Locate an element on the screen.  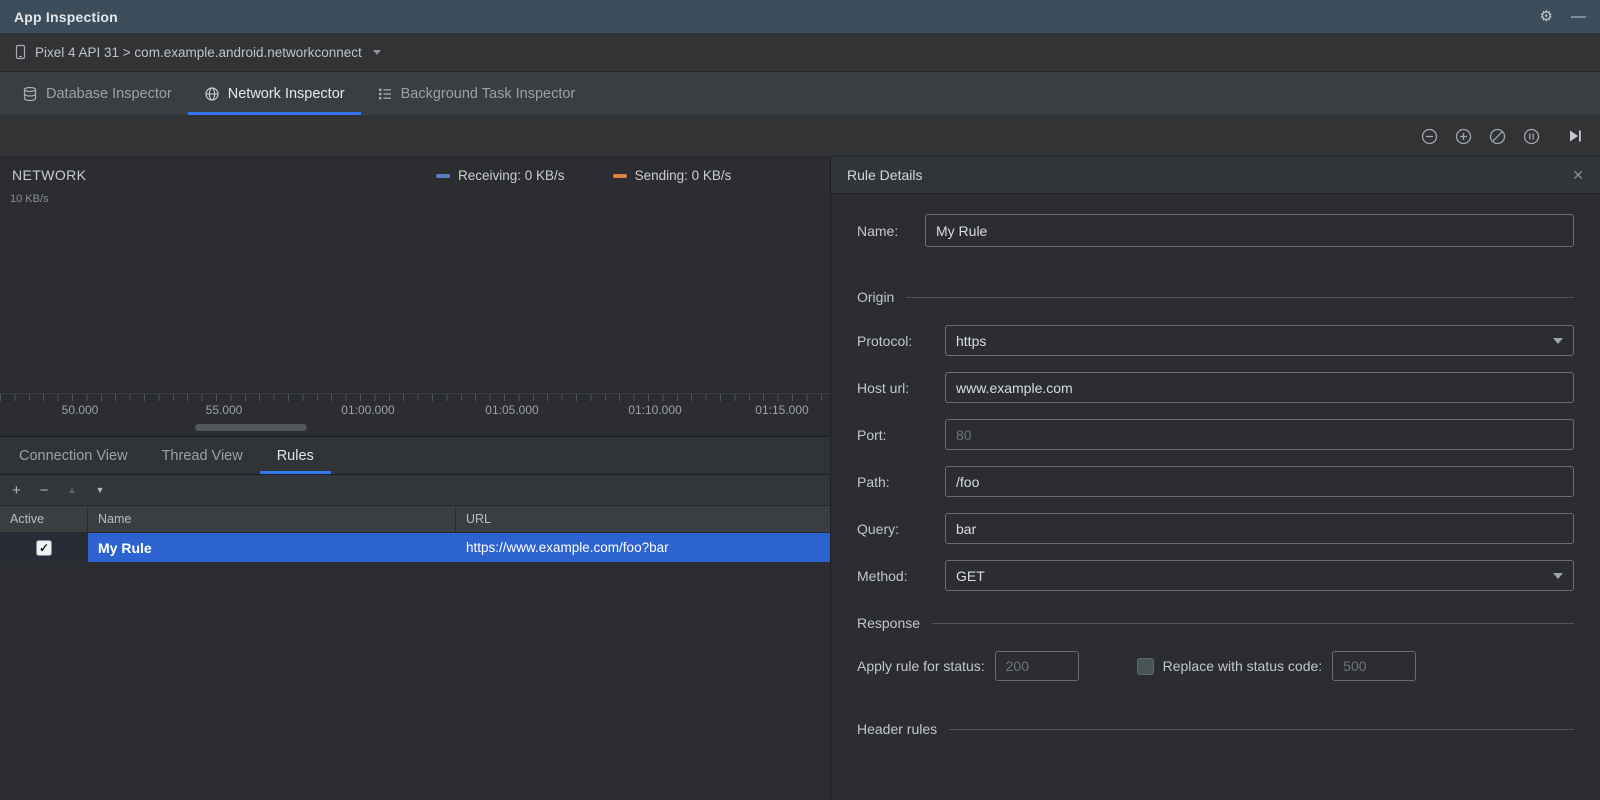
tab-network-inspector: Network Inspector is located at coordinates (274, 93).